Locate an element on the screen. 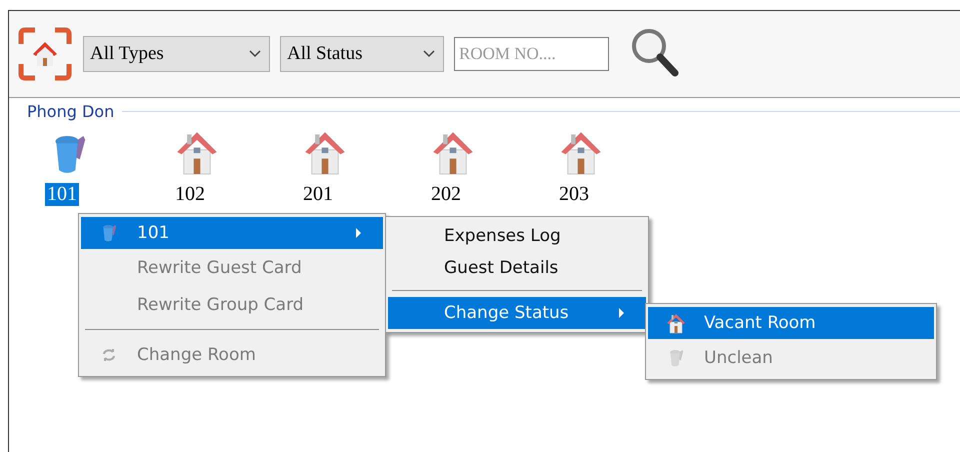 The height and width of the screenshot is (452, 960). room-label: 203 is located at coordinates (574, 194).